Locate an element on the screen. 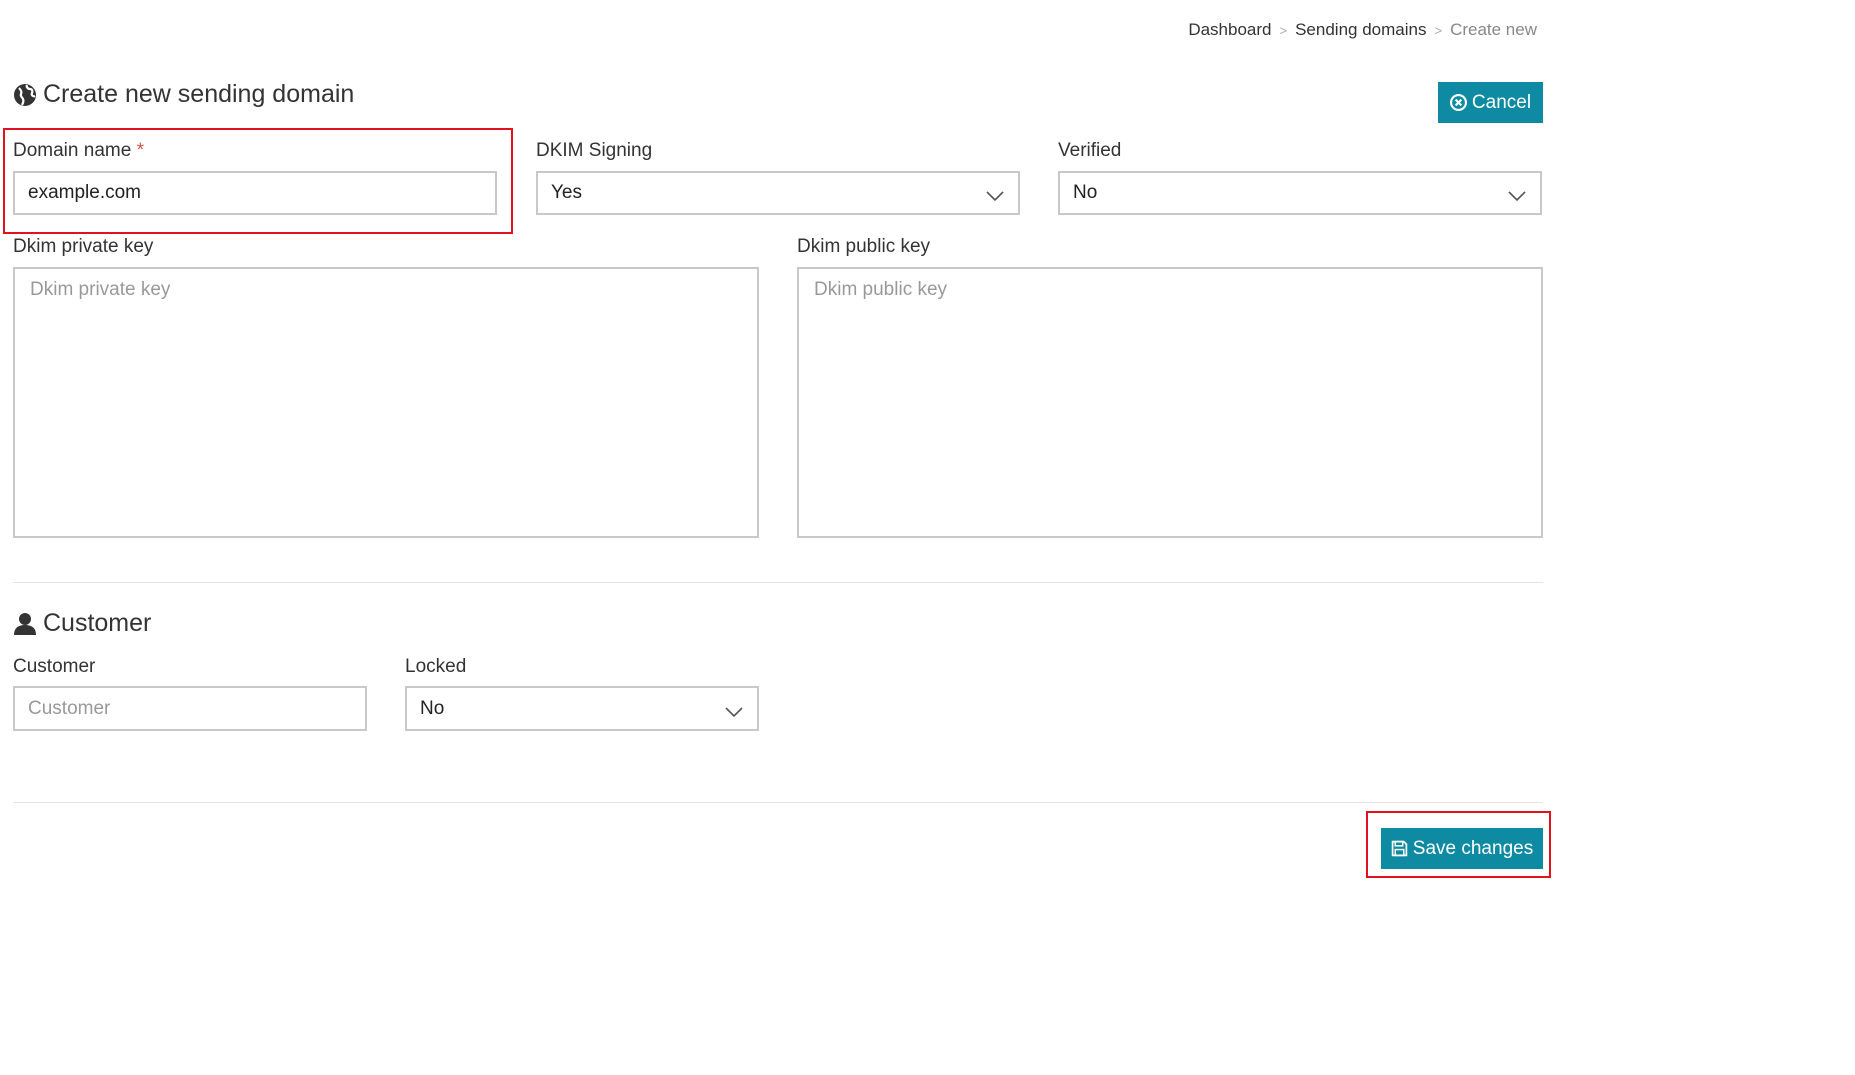  verified-label: Verified is located at coordinates (1090, 150).